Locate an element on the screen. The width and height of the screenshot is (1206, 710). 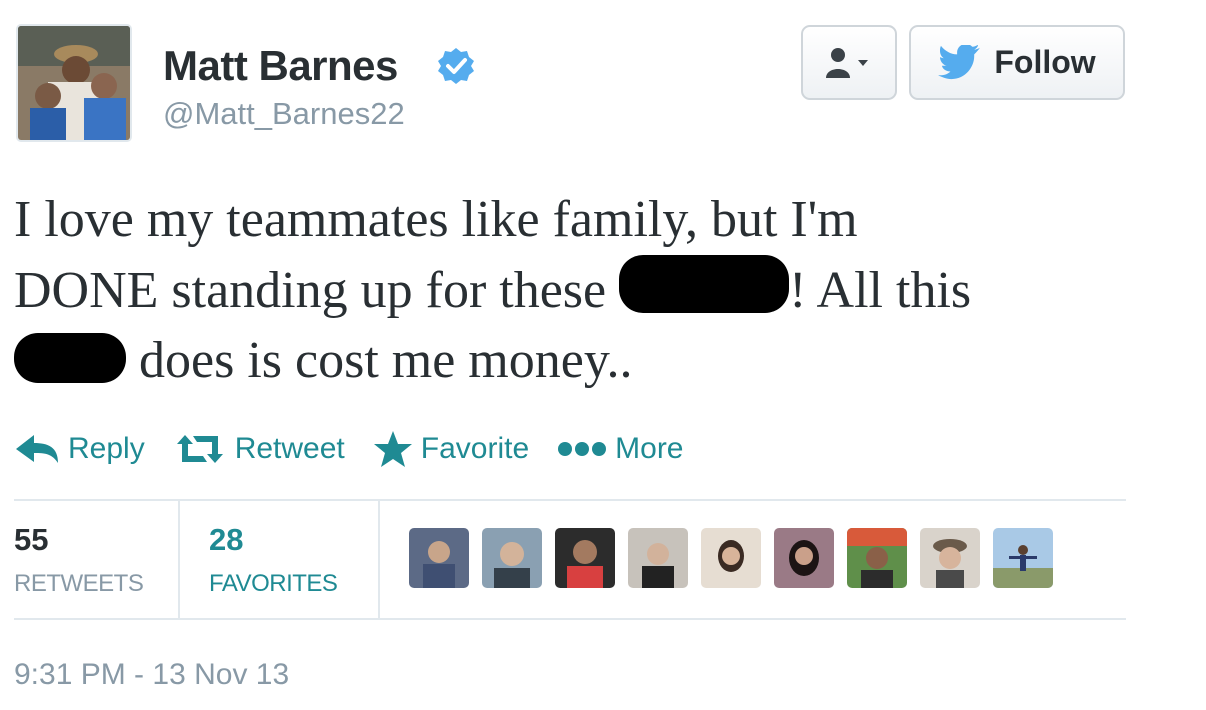
tweet-text-line-2: DONE standing up for these ! All this is located at coordinates (589, 290).